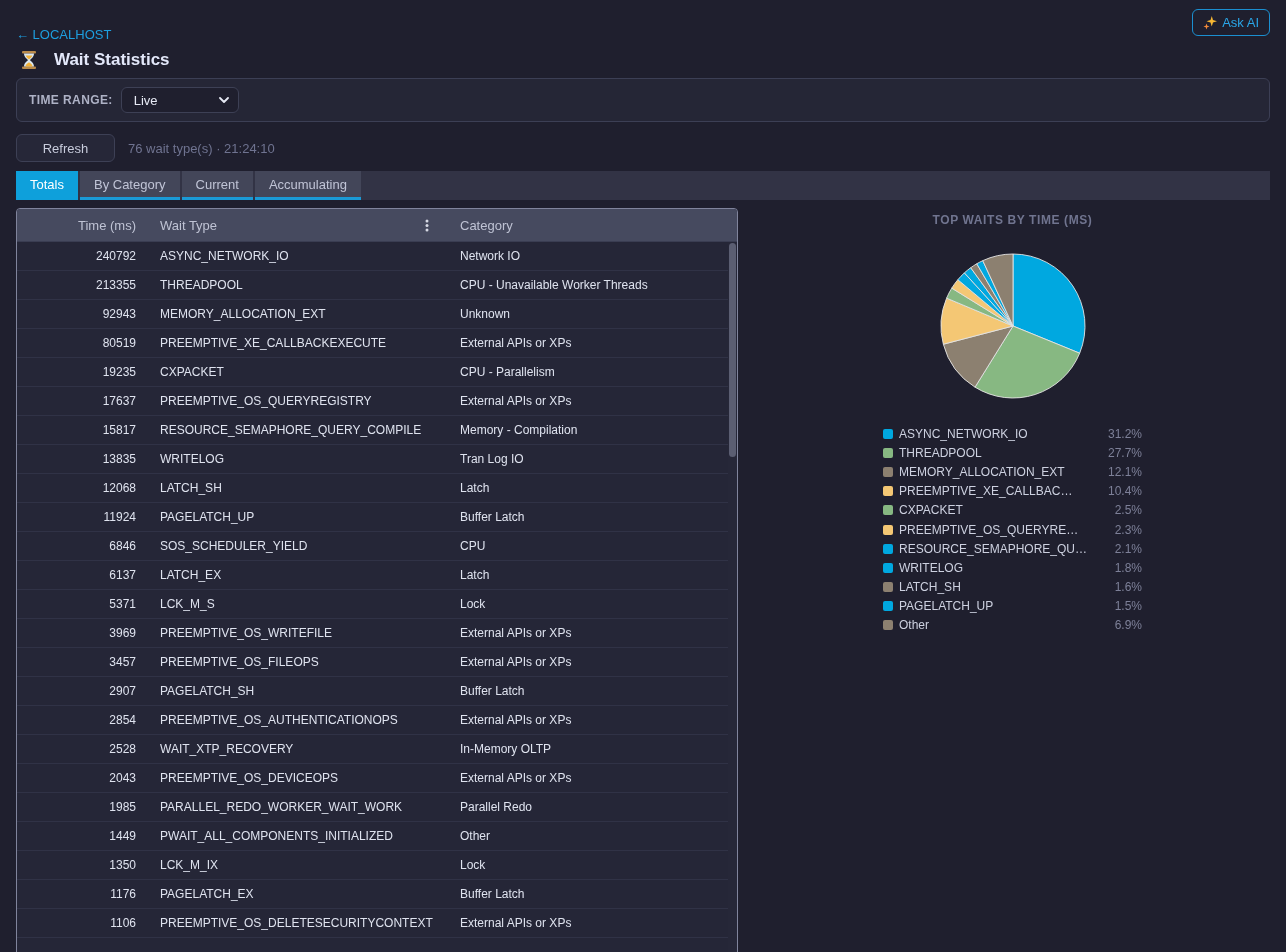  I want to click on back-link: ← LOCALHOST, so click(64, 35).